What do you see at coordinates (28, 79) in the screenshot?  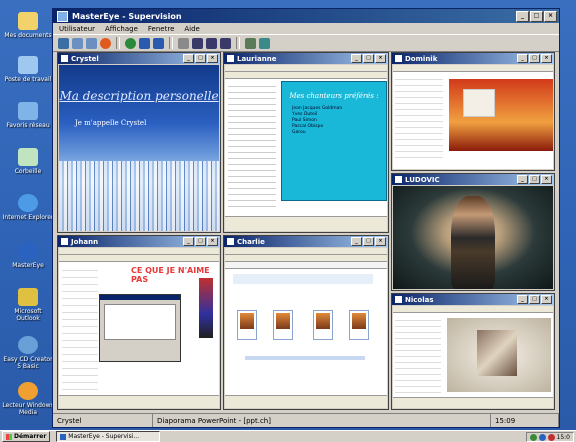 I see `desktop-icon-label: Poste de travail` at bounding box center [28, 79].